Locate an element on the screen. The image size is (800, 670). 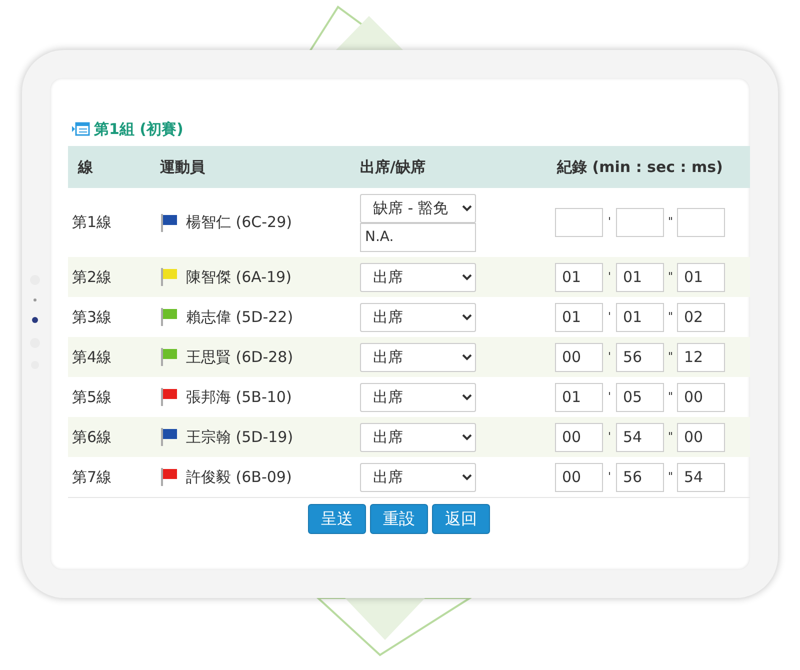
column-header: 出席/缺席 is located at coordinates (393, 167).